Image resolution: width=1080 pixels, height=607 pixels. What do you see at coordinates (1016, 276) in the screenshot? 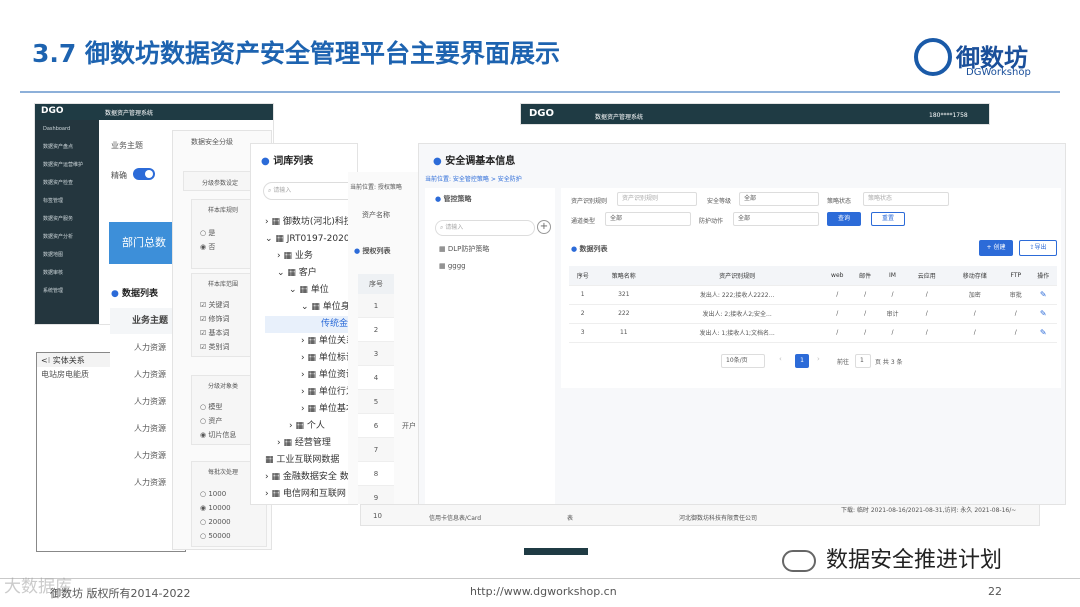
I see `col-header: FTP` at bounding box center [1016, 276].